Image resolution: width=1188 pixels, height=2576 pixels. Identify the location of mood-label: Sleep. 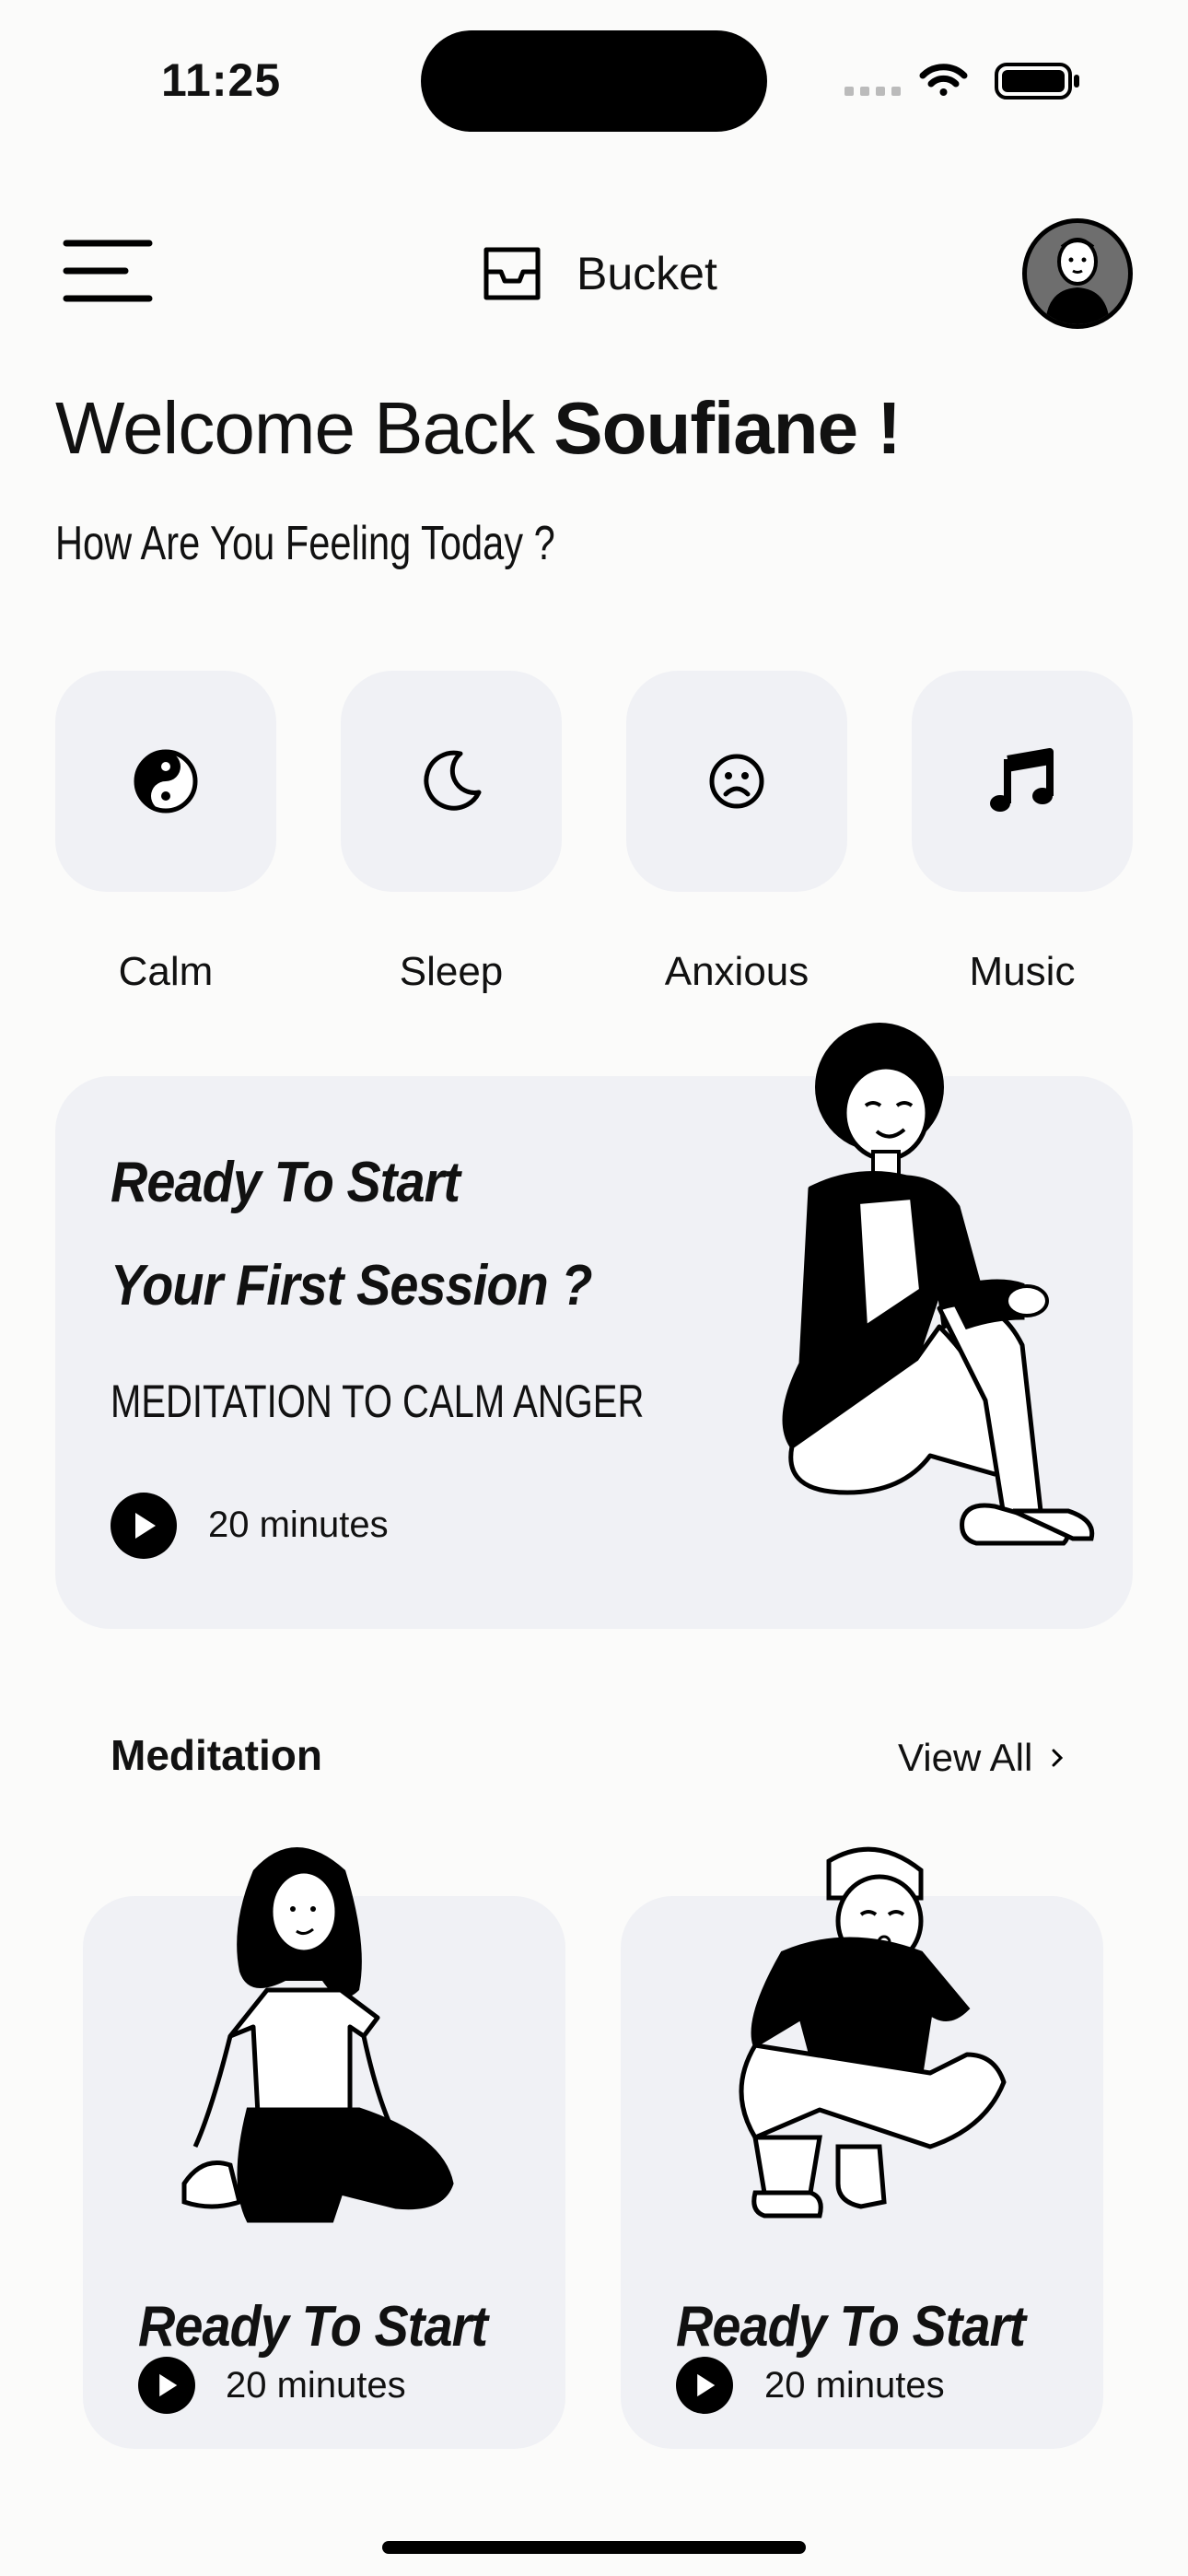
(451, 971).